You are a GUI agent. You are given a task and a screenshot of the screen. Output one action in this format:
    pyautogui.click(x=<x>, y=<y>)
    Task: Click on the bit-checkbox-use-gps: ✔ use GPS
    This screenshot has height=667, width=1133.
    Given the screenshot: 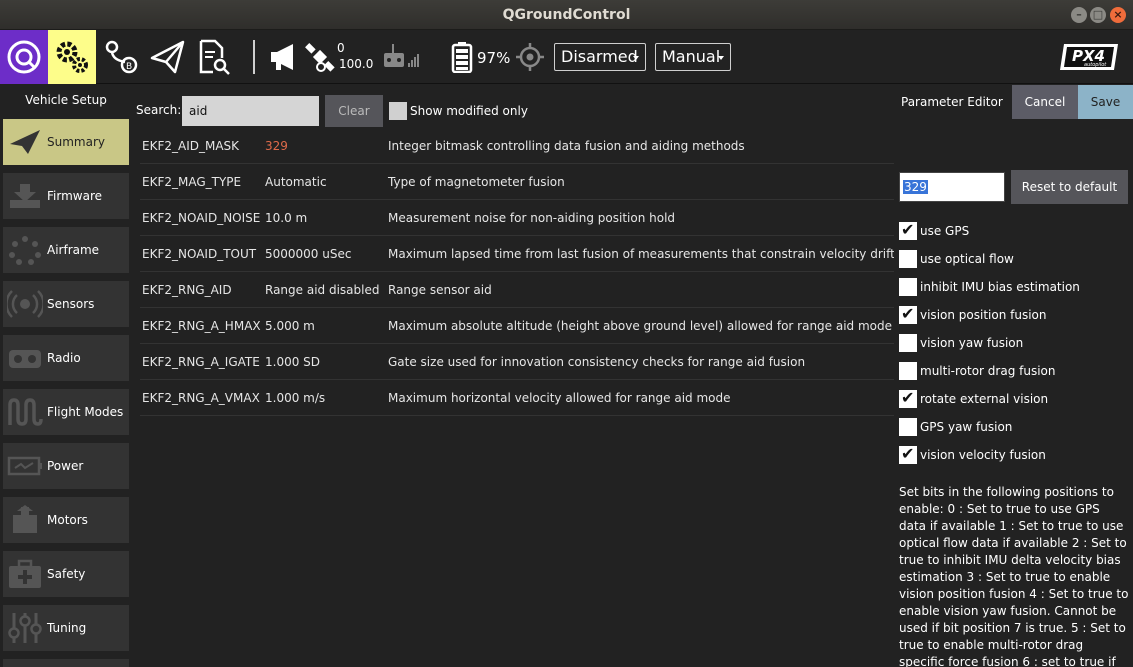 What is the action you would take?
    pyautogui.click(x=1014, y=231)
    